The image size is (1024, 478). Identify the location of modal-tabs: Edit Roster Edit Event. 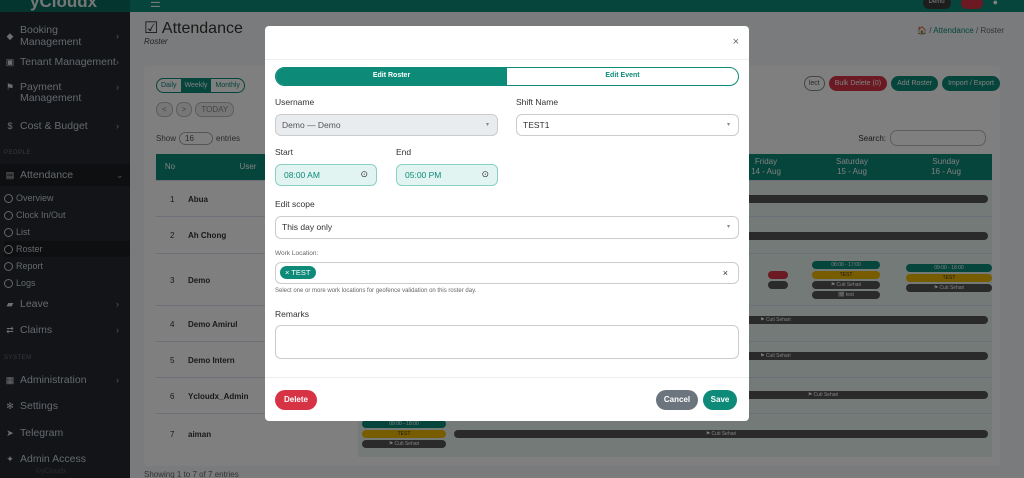
(507, 76).